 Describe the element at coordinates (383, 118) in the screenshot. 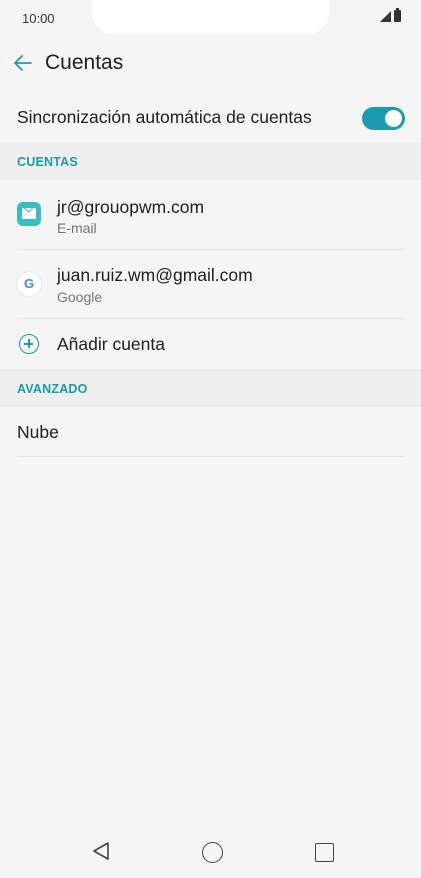

I see `auto-sync-toggle` at that location.